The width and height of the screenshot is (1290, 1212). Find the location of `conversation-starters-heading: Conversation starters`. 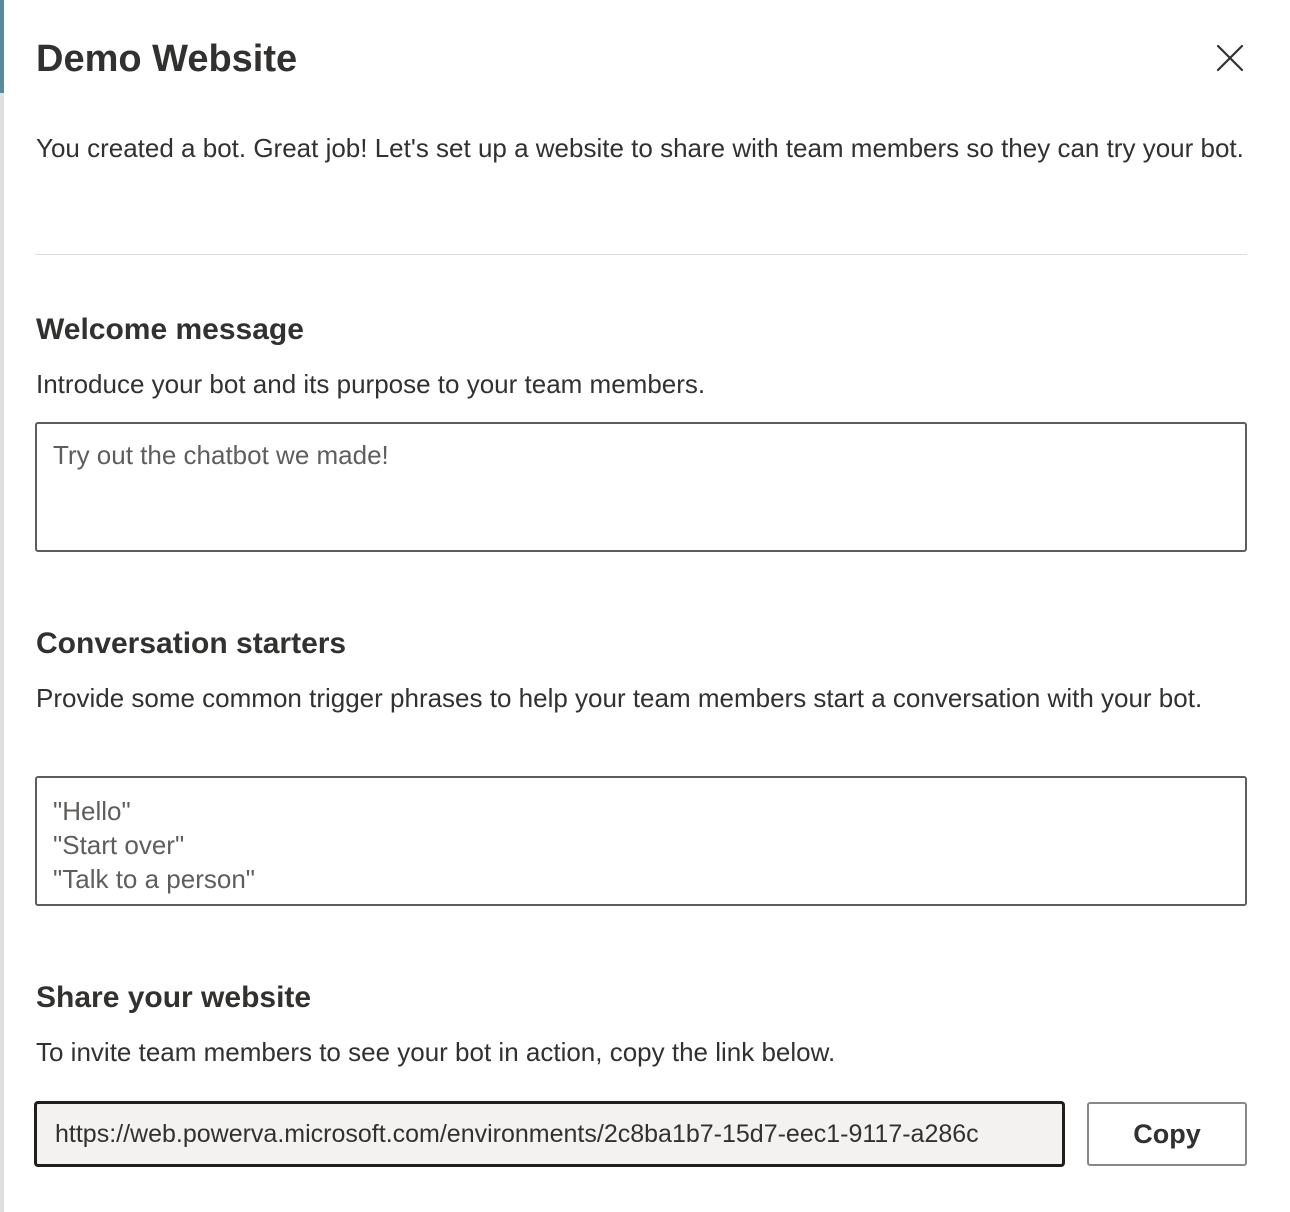

conversation-starters-heading: Conversation starters is located at coordinates (191, 643).